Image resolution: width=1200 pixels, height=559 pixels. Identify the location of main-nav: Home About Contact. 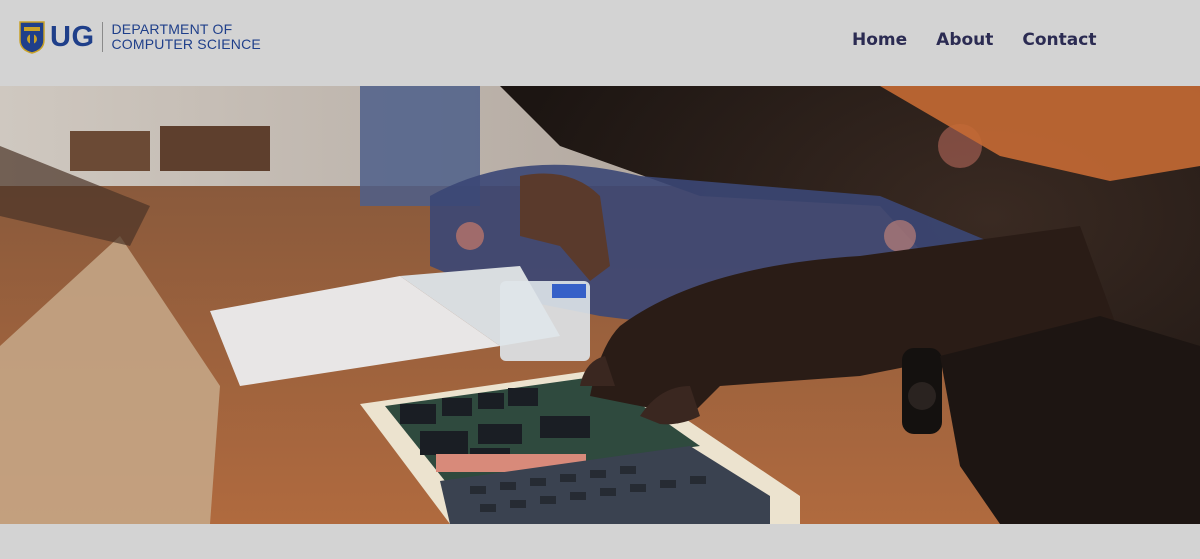
(988, 40).